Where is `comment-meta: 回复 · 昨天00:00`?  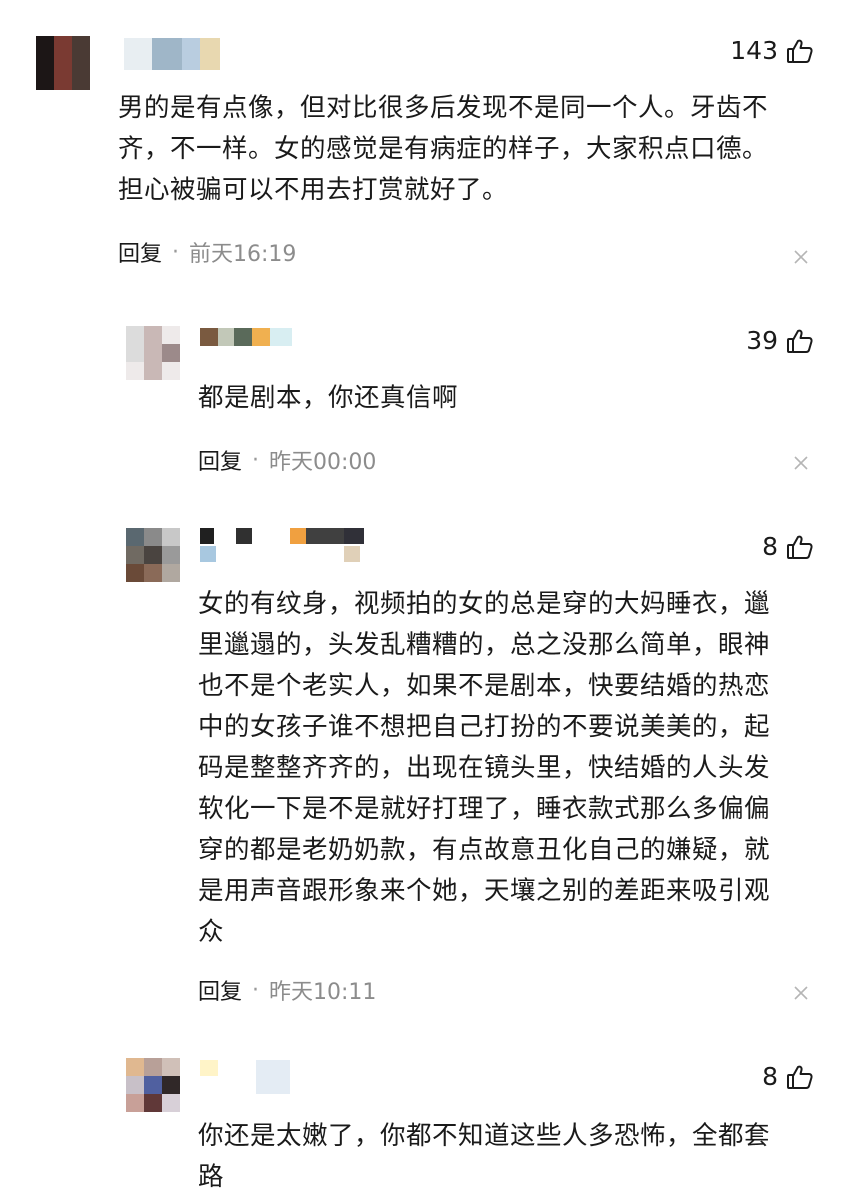
comment-meta: 回复 · 昨天00:00 is located at coordinates (287, 460).